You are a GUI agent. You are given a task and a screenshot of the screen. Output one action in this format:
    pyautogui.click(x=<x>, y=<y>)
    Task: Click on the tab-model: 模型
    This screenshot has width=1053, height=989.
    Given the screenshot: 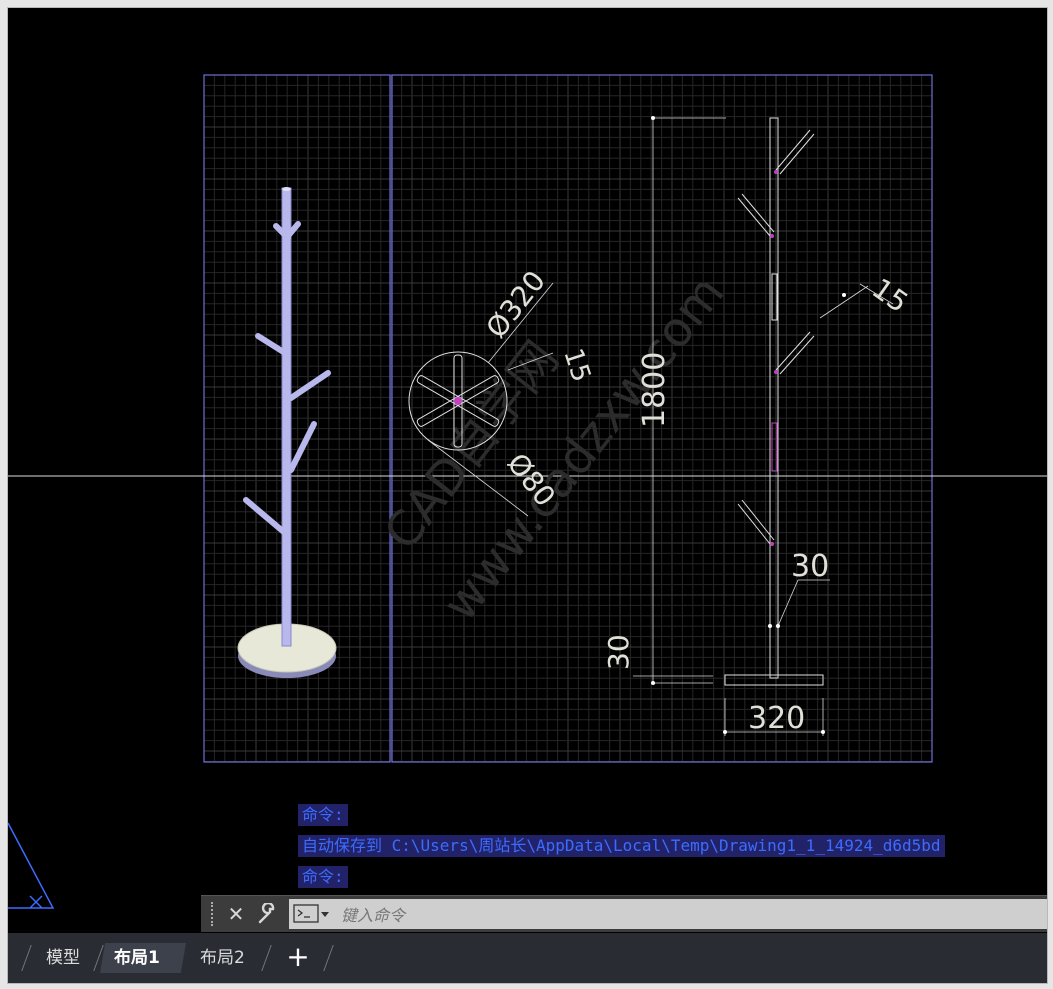 What is the action you would take?
    pyautogui.click(x=63, y=958)
    